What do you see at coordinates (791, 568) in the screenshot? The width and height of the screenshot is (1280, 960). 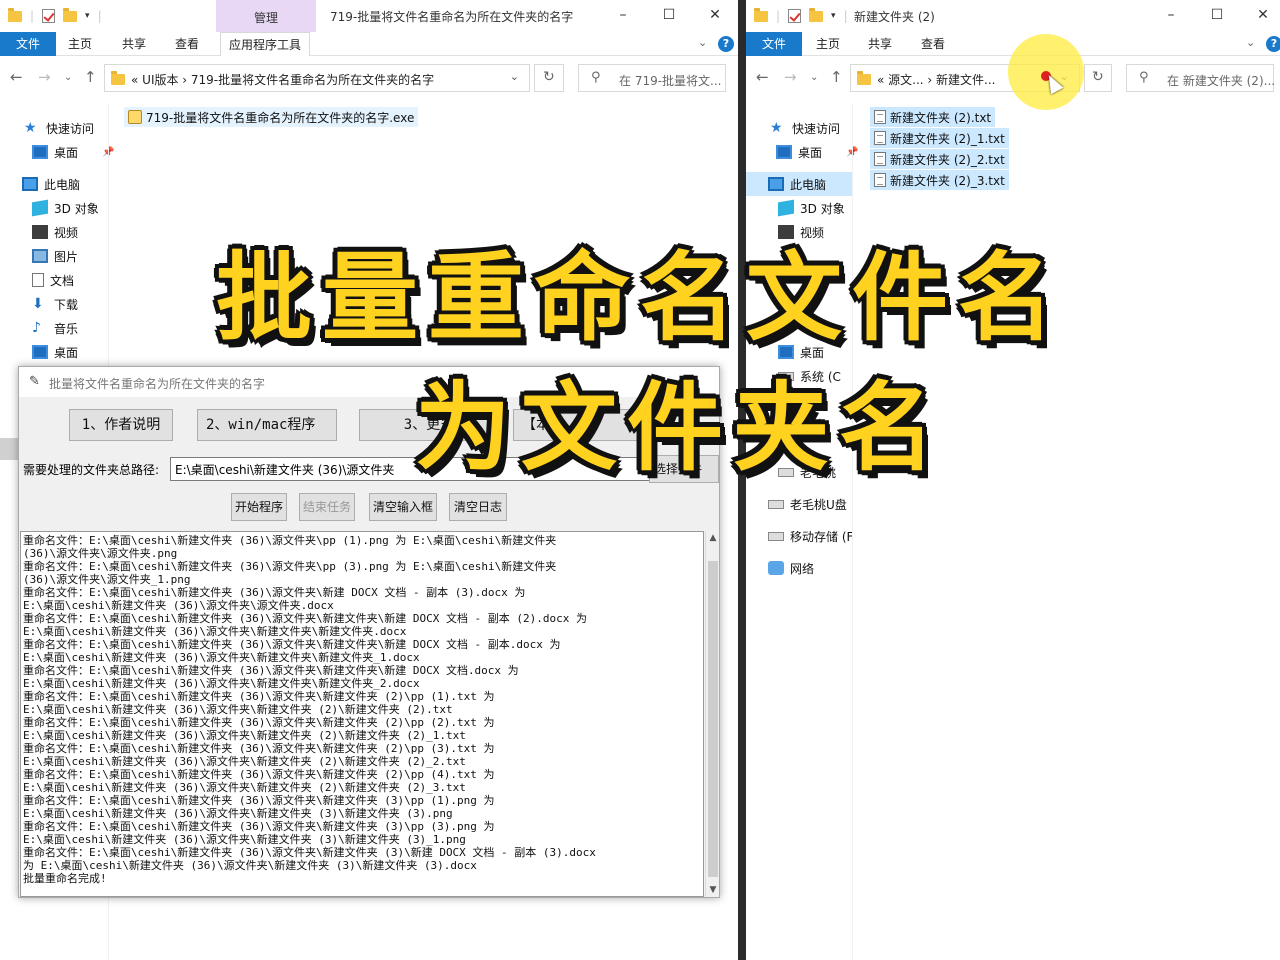 I see `nav-network: 网络` at bounding box center [791, 568].